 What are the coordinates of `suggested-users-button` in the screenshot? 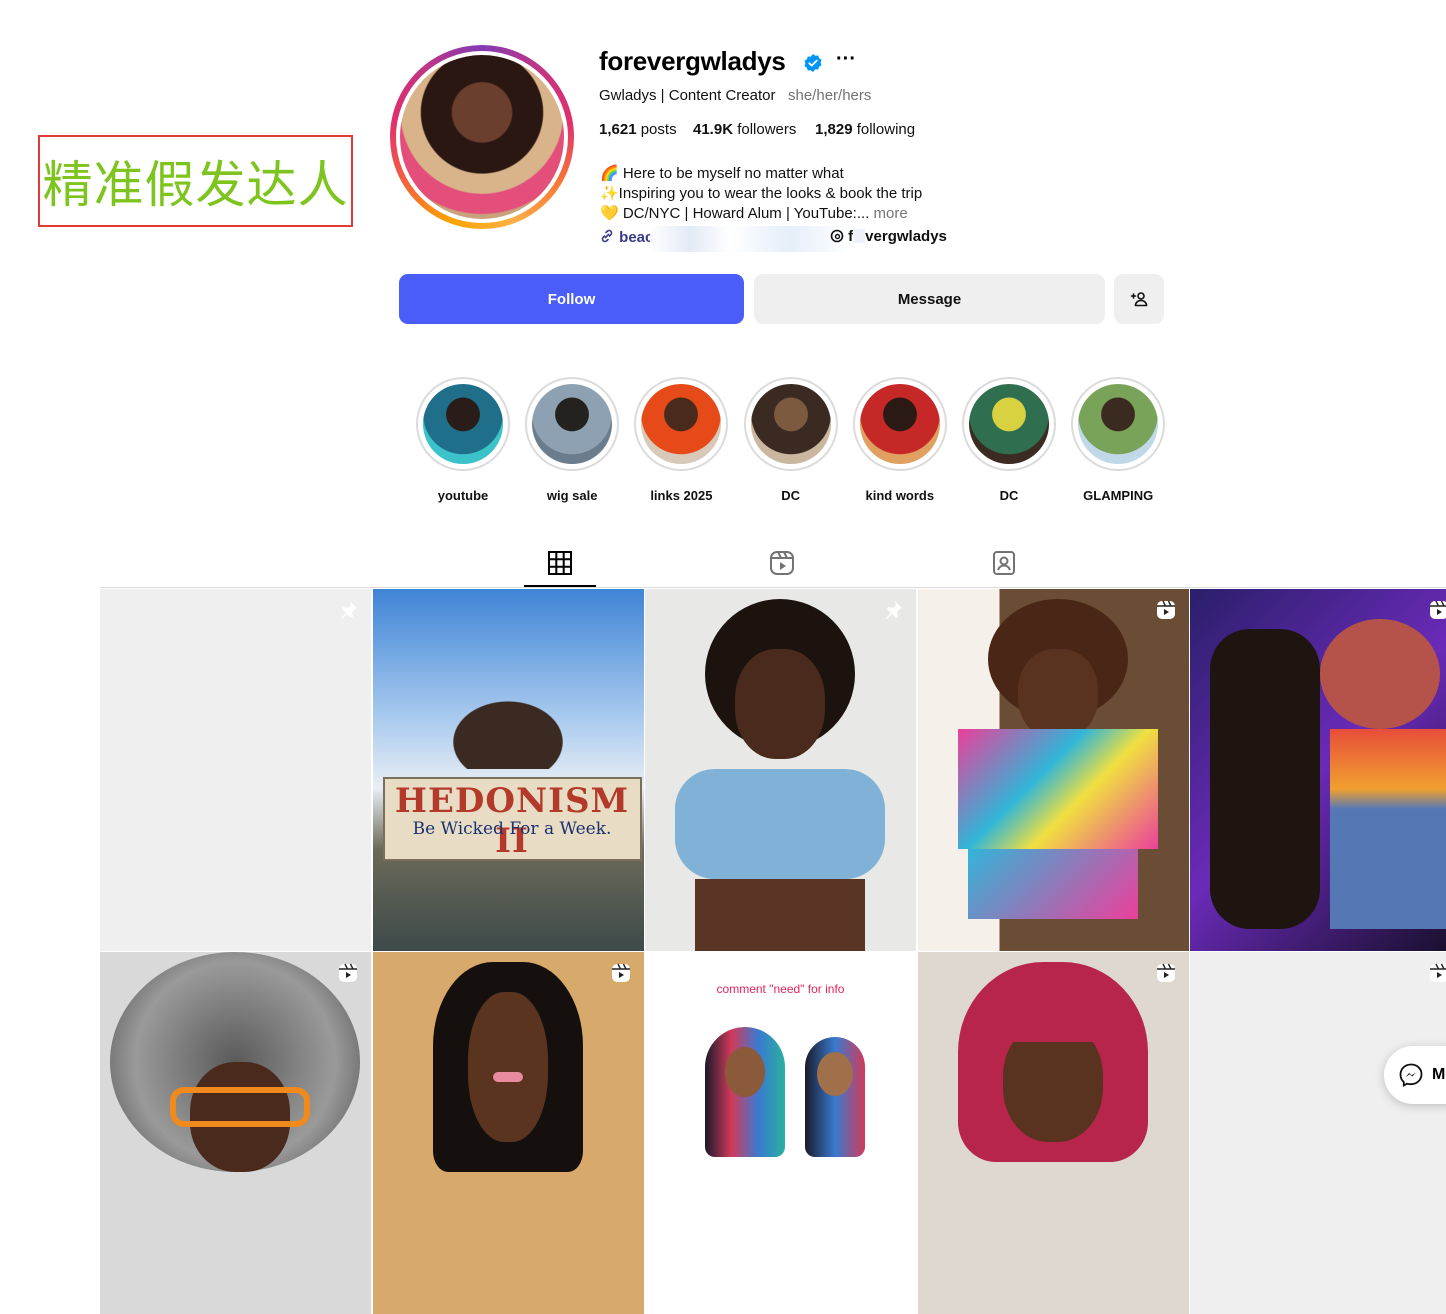 It's located at (1139, 299).